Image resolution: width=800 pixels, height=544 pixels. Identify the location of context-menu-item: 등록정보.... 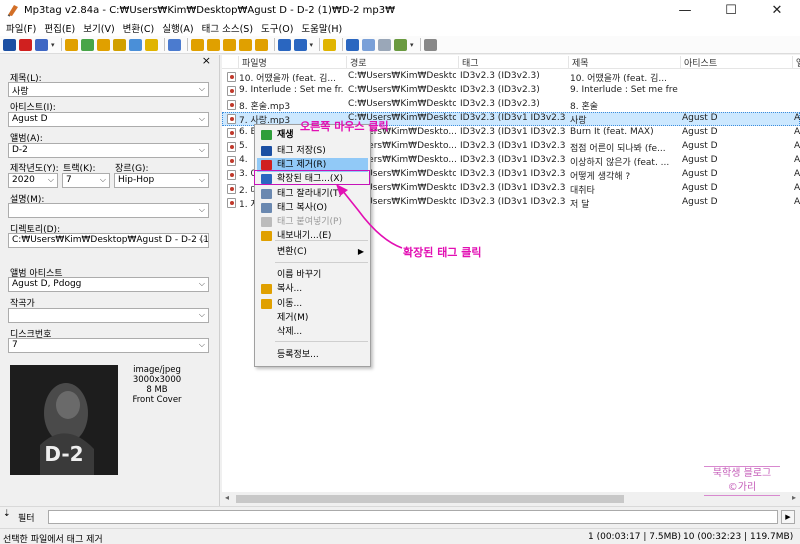
(312, 355).